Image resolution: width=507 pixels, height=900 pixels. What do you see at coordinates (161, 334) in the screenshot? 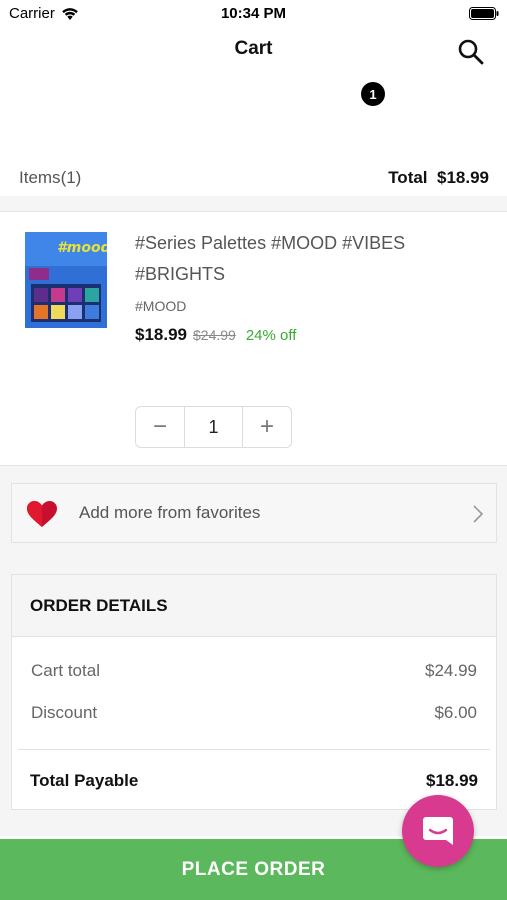
I see `price-current: $18.99` at bounding box center [161, 334].